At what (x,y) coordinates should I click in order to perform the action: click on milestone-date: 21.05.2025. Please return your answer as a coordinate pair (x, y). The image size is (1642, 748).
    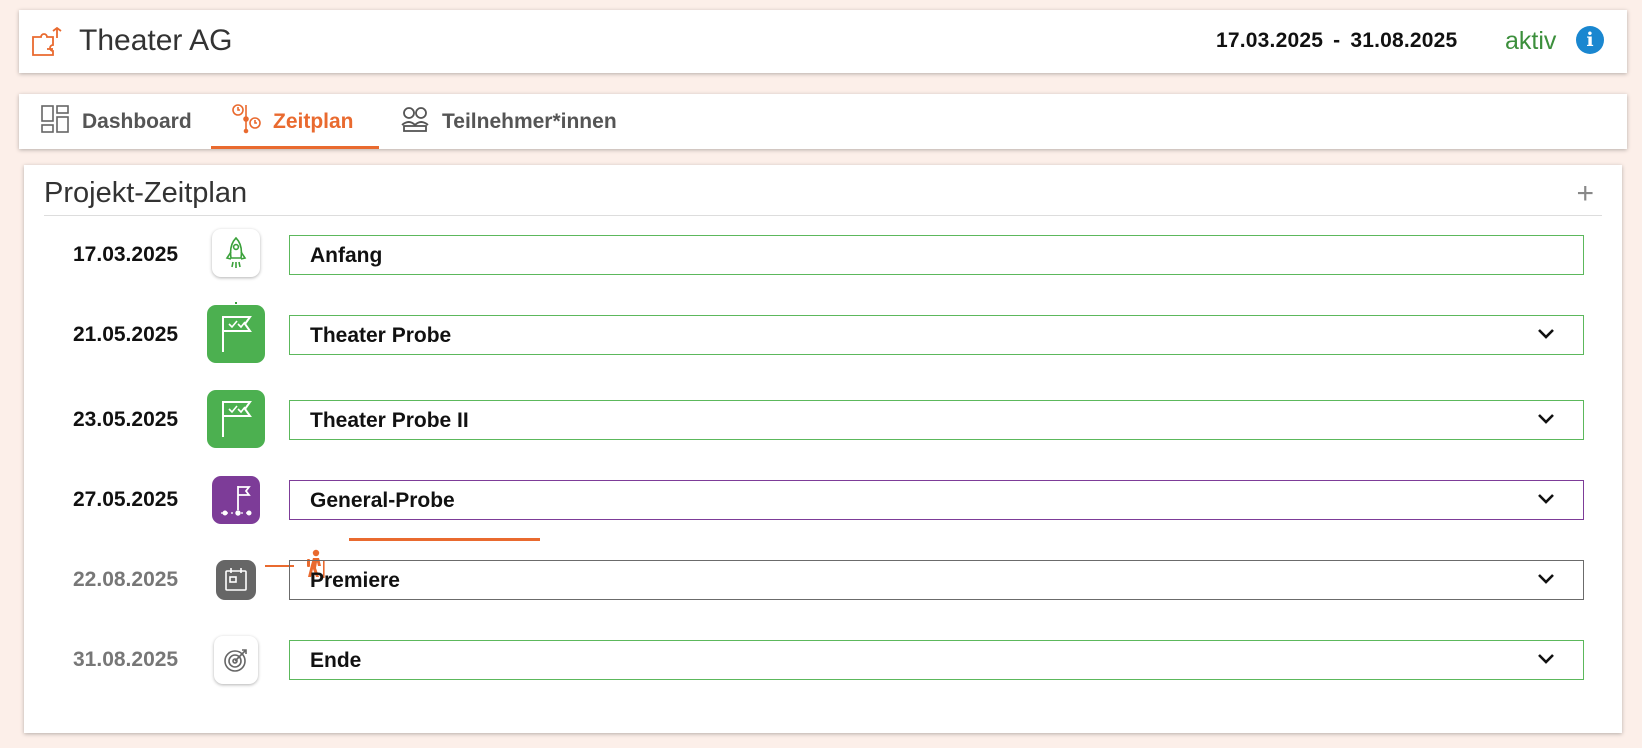
    Looking at the image, I should click on (126, 334).